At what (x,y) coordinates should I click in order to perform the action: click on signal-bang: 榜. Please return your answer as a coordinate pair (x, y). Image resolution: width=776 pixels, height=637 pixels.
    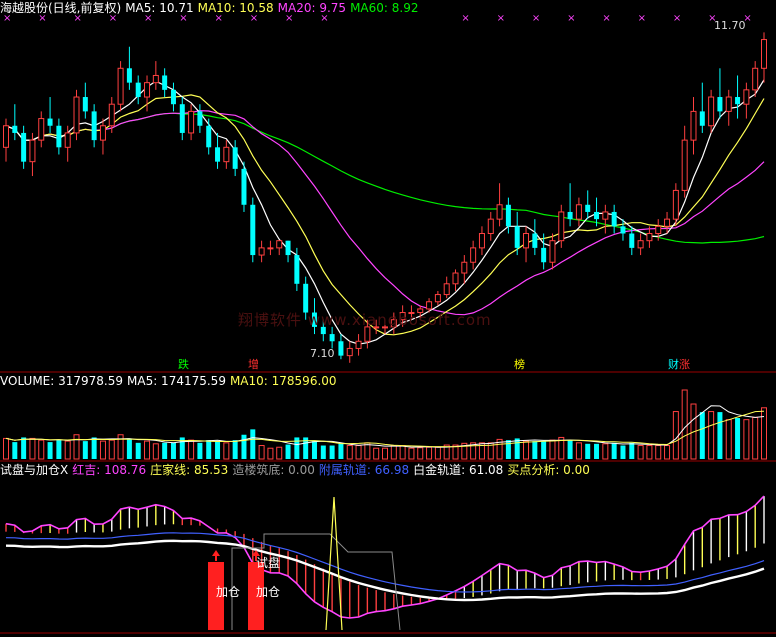
    Looking at the image, I should click on (519, 364).